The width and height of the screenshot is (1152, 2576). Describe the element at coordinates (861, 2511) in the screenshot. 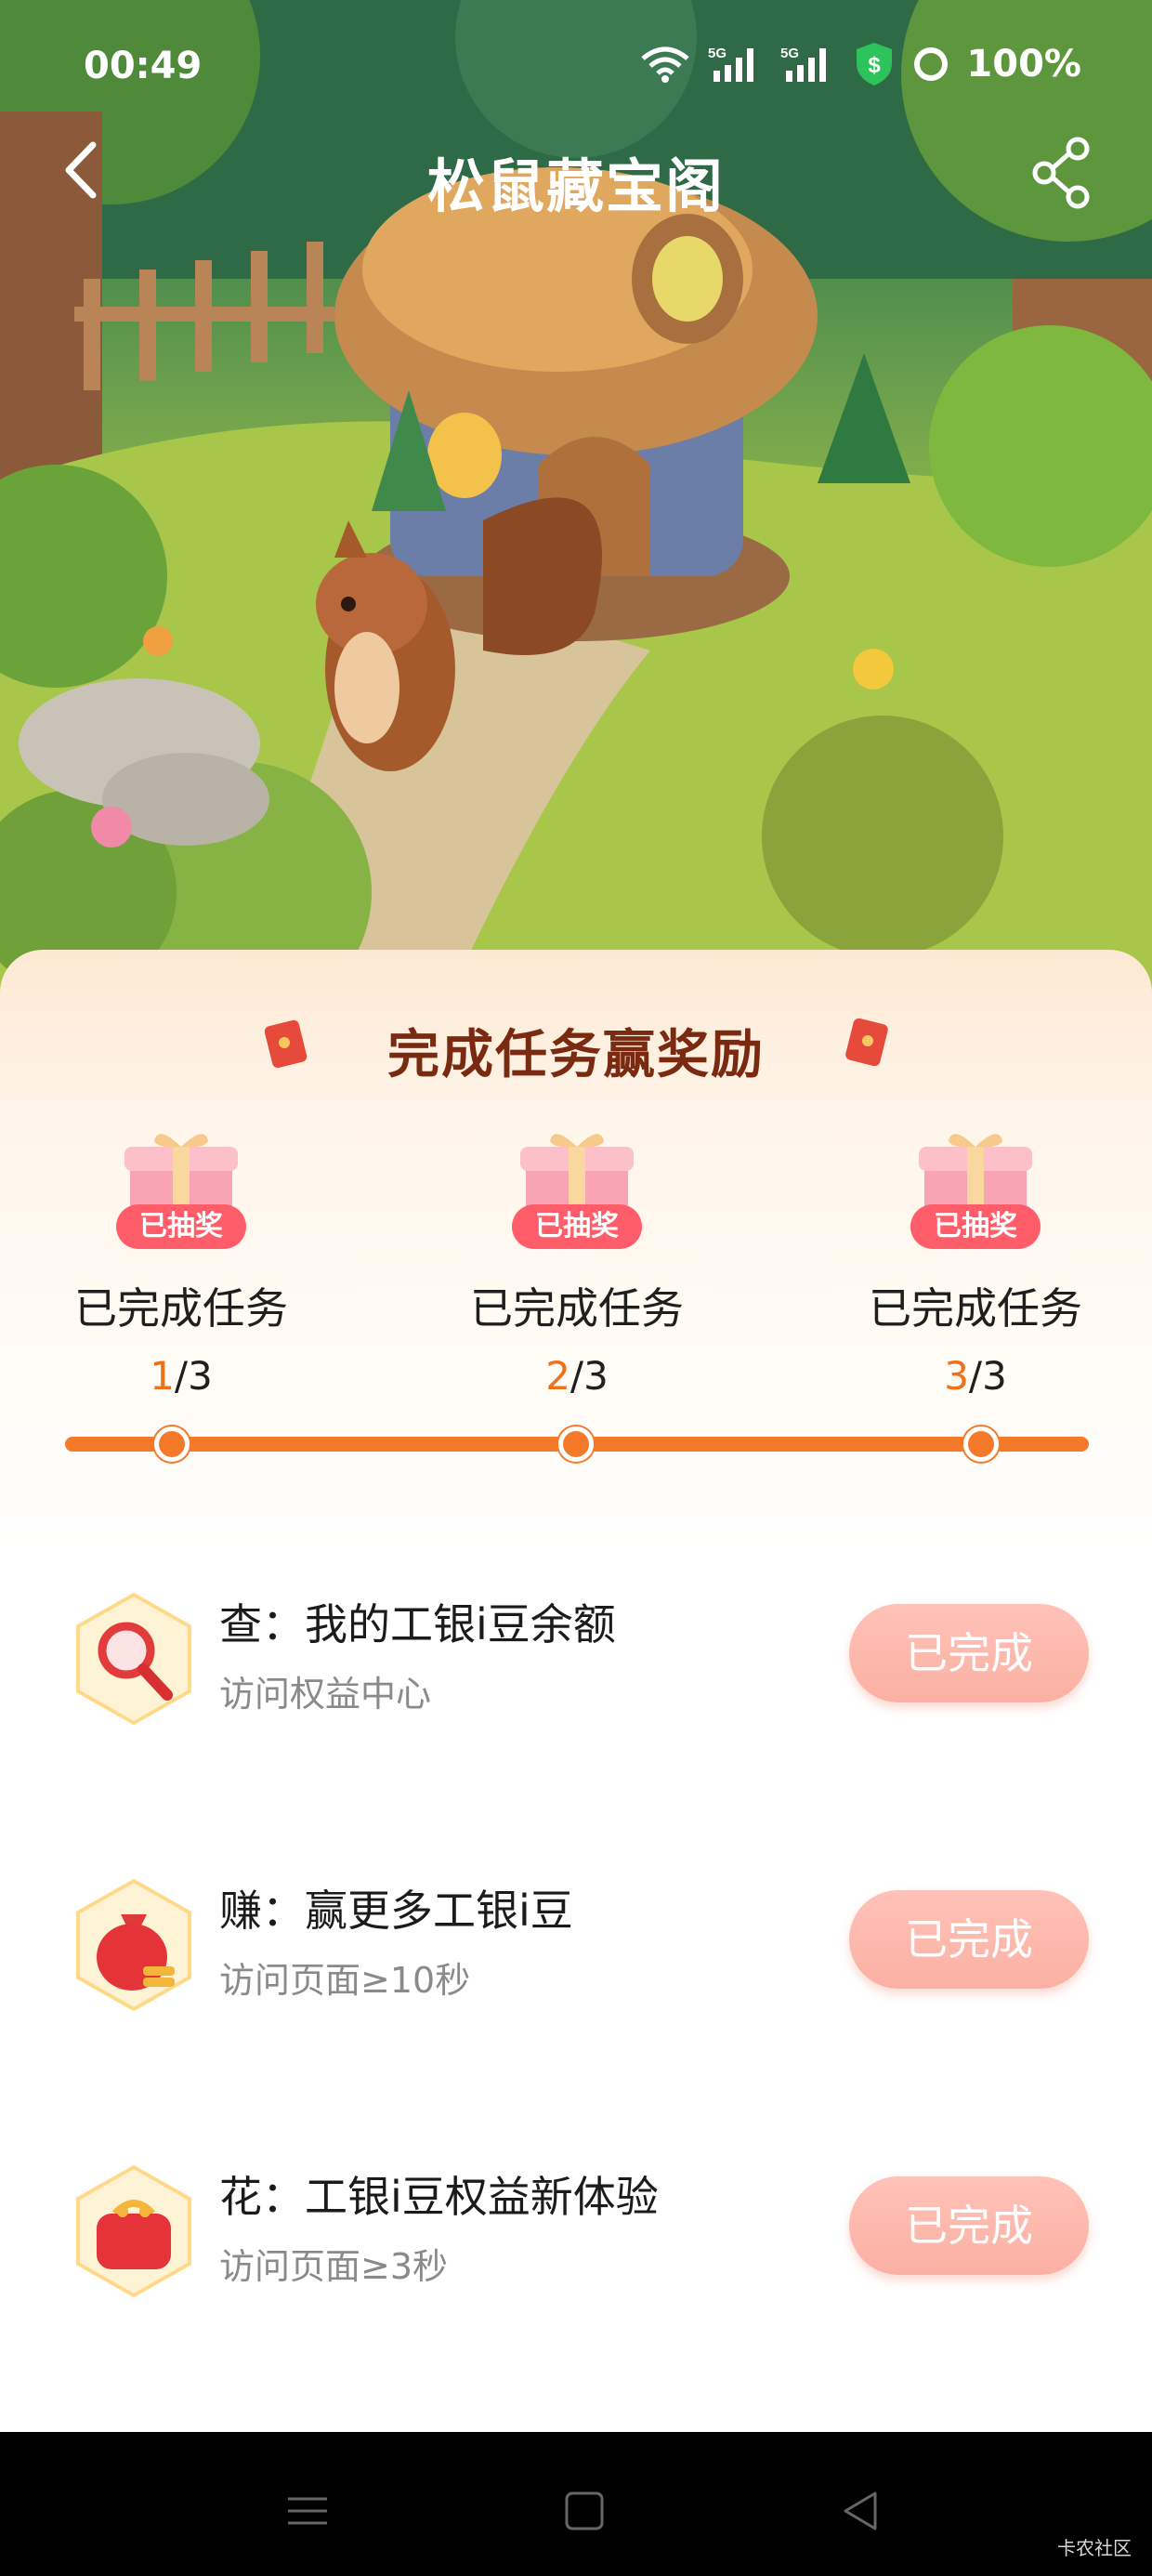

I see `back-triangle-icon` at that location.